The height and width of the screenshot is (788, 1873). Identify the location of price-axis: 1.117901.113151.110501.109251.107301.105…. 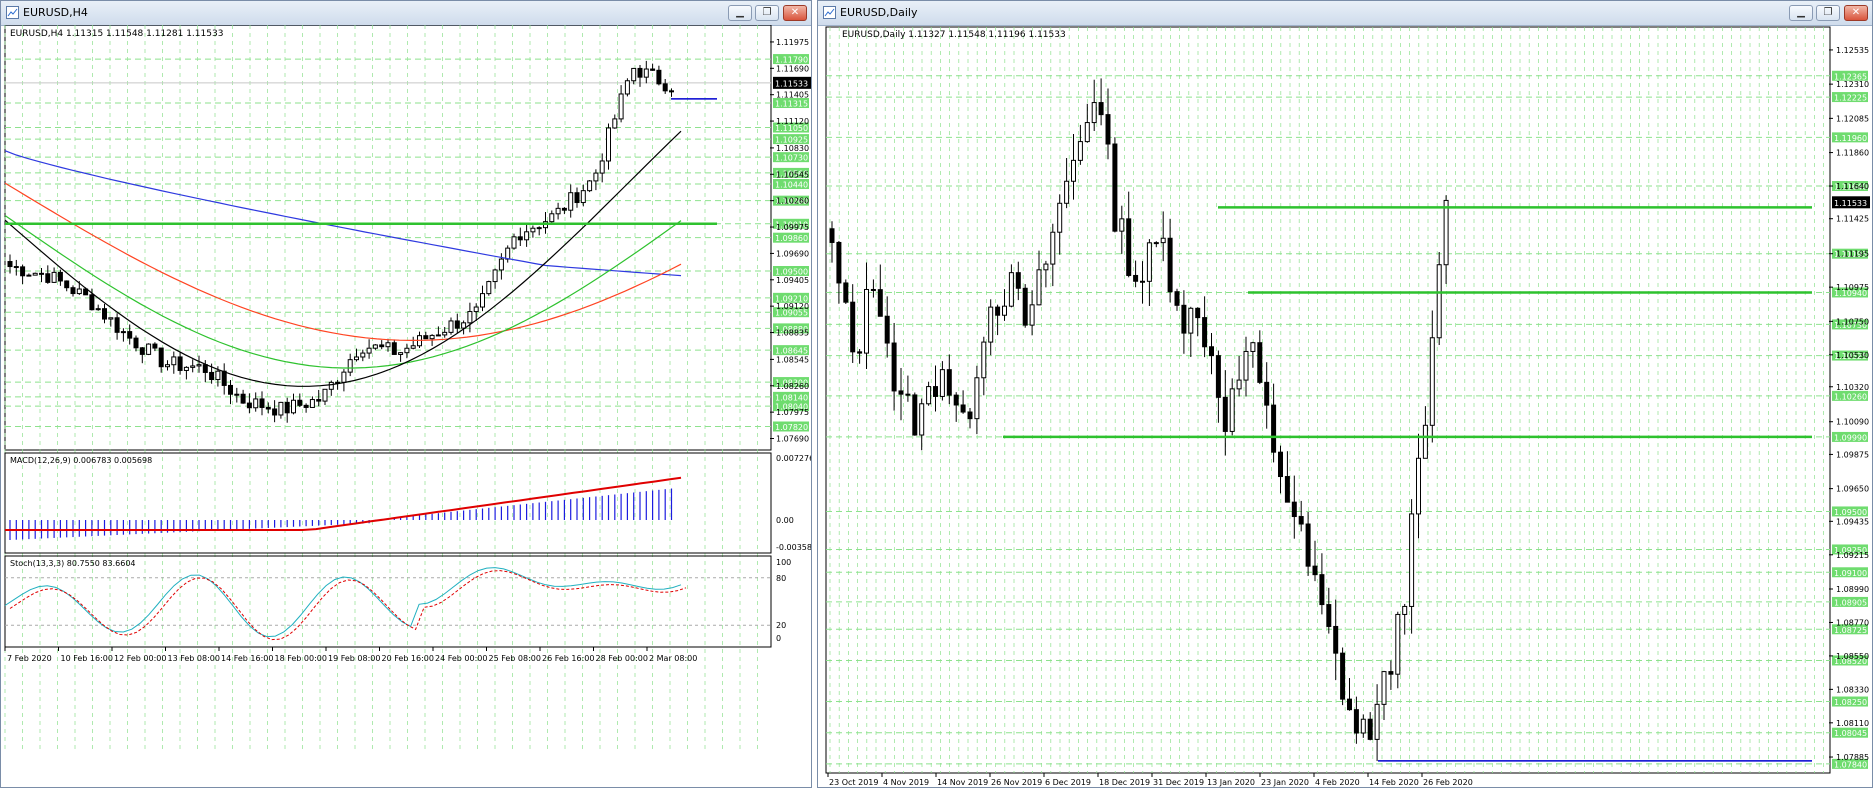
(790, 241).